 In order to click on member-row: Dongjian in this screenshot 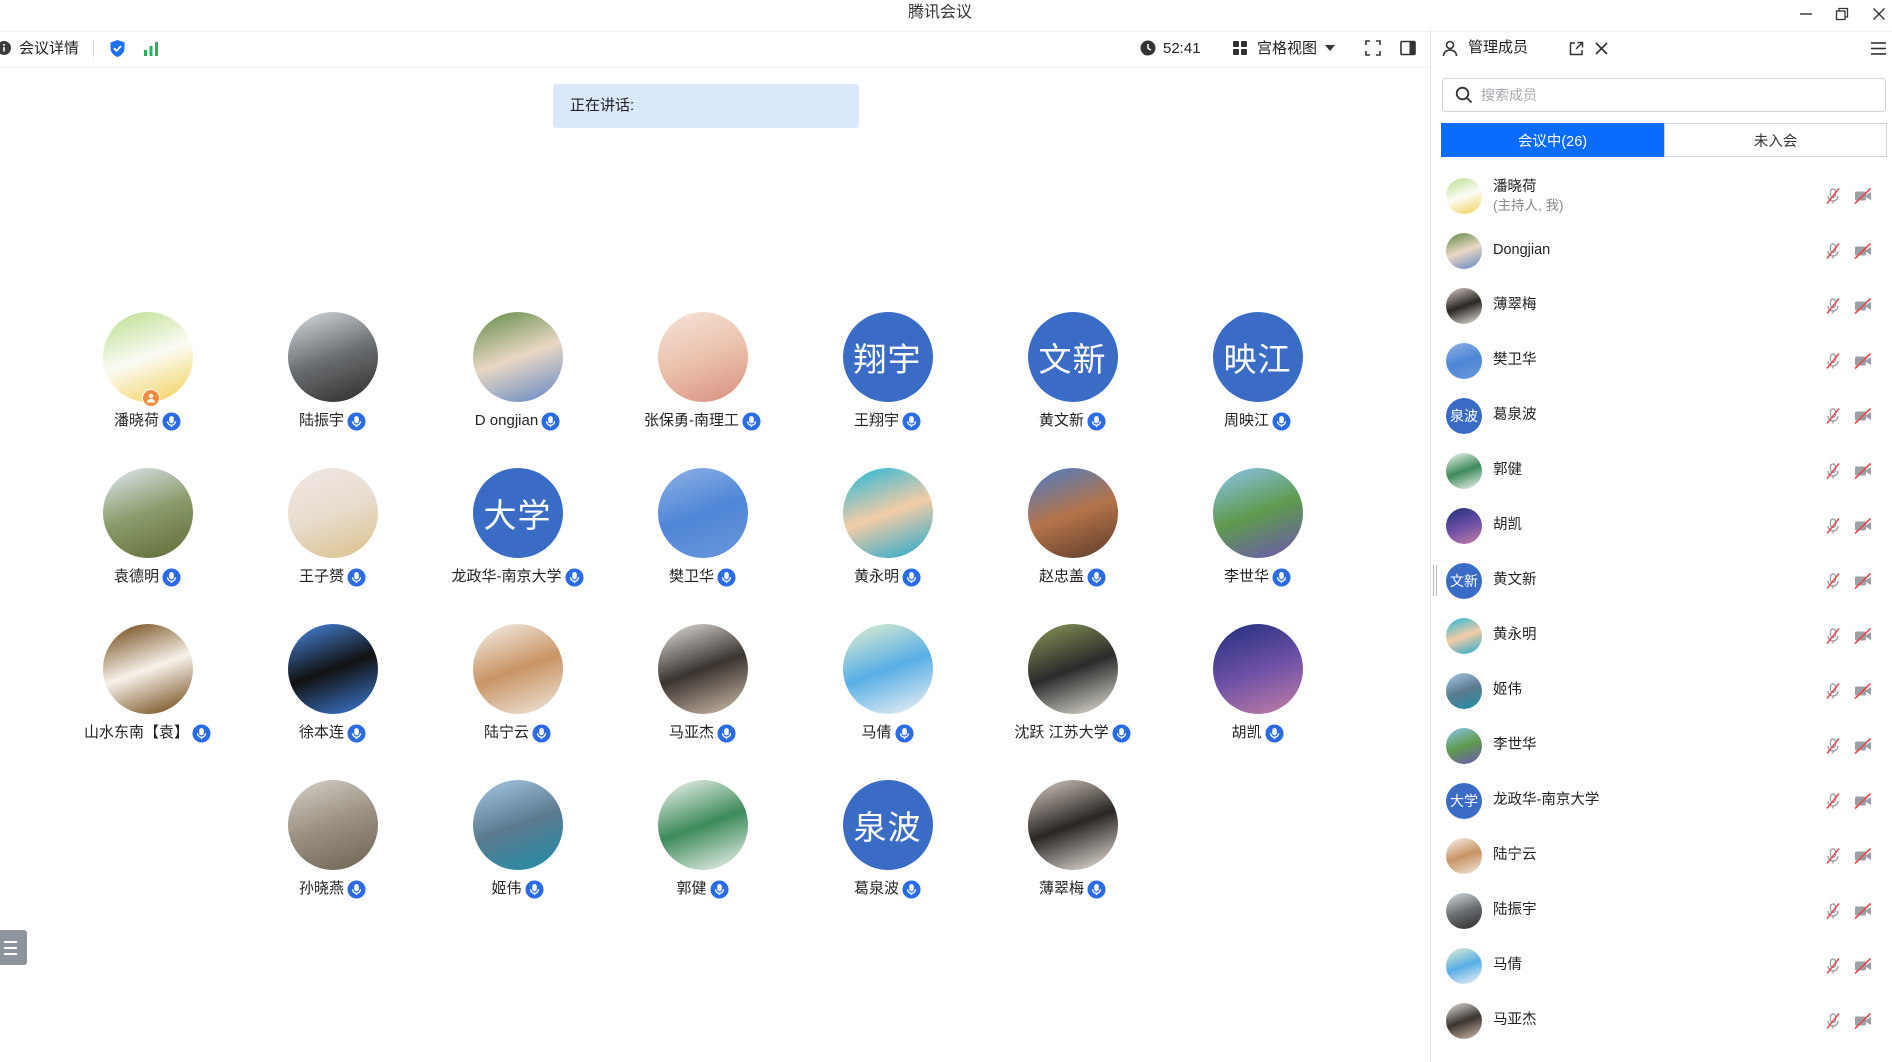, I will do `click(1662, 250)`.